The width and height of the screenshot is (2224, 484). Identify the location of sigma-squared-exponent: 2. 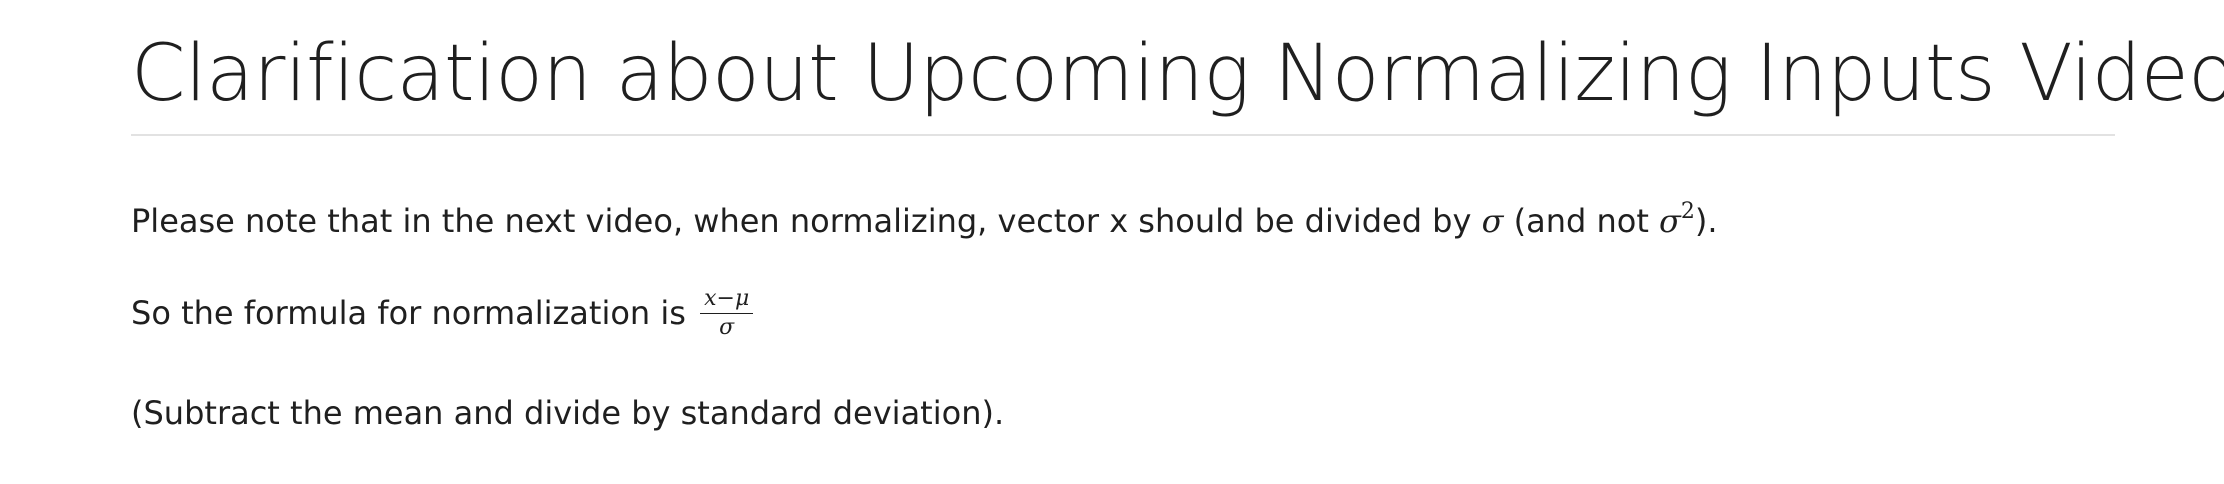
(1687, 211).